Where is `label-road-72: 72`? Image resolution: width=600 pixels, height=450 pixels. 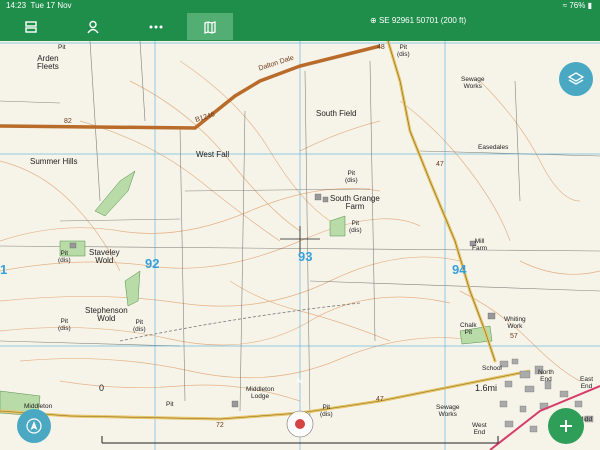 label-road-72: 72 is located at coordinates (220, 425).